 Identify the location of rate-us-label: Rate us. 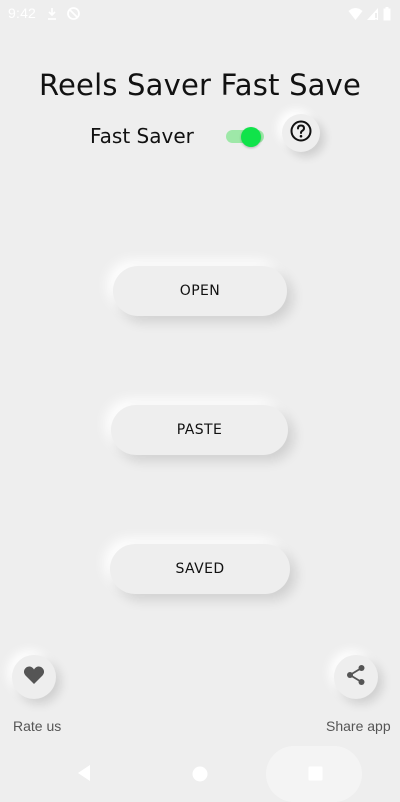
(37, 726).